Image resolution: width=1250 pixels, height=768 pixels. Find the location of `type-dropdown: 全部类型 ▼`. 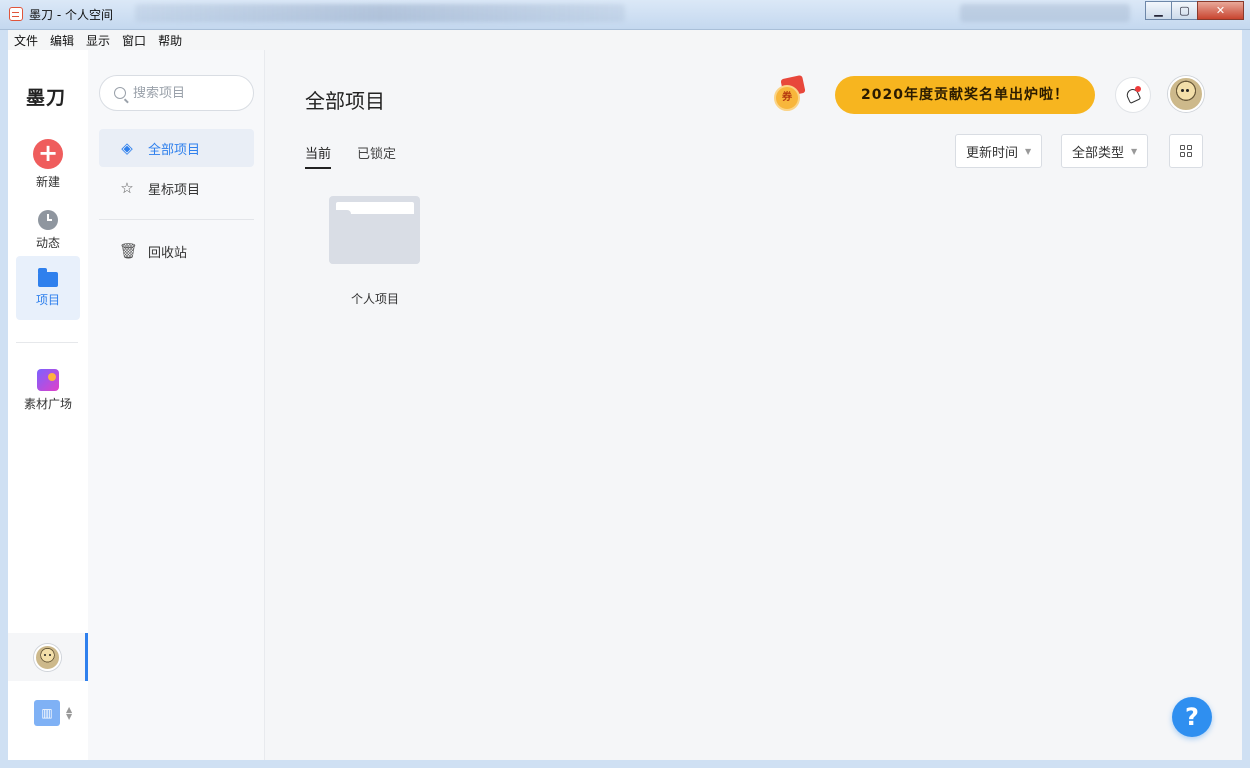

type-dropdown: 全部类型 ▼ is located at coordinates (1105, 151).